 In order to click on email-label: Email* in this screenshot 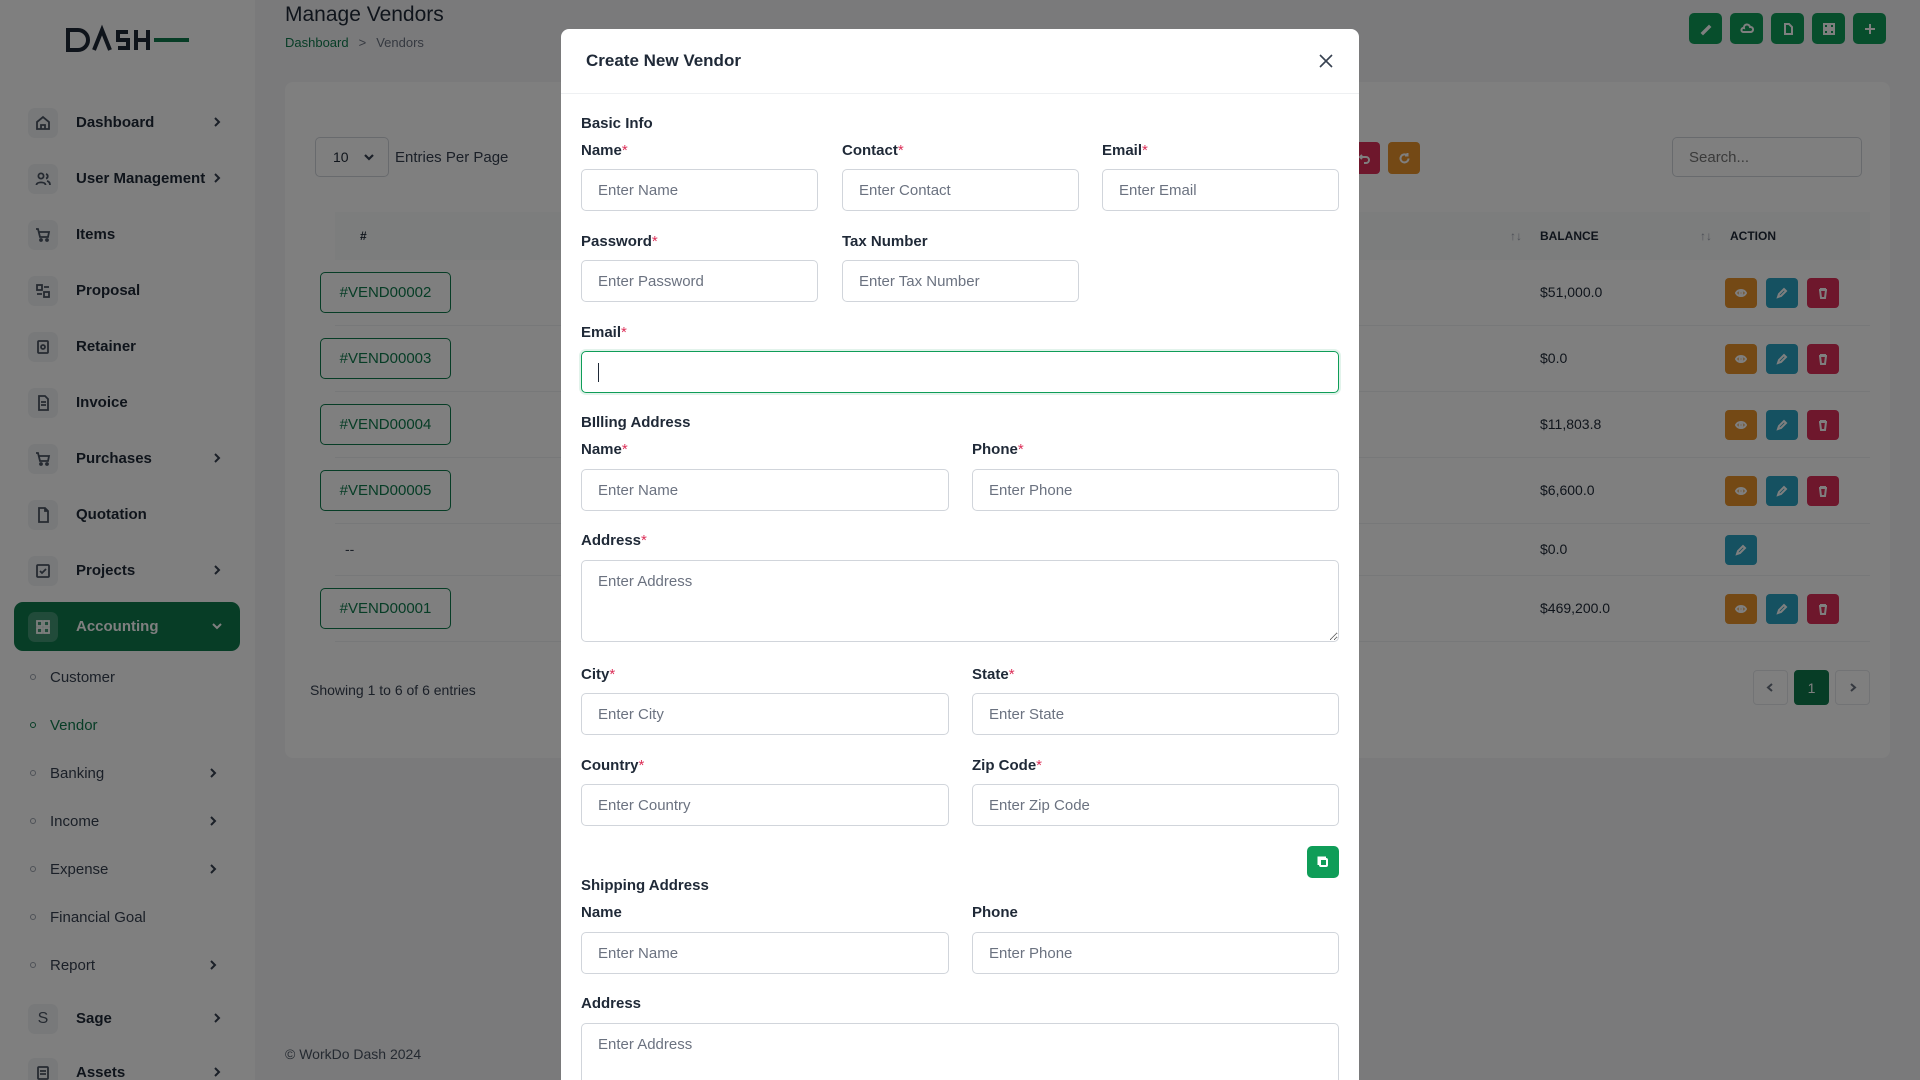, I will do `click(1125, 150)`.